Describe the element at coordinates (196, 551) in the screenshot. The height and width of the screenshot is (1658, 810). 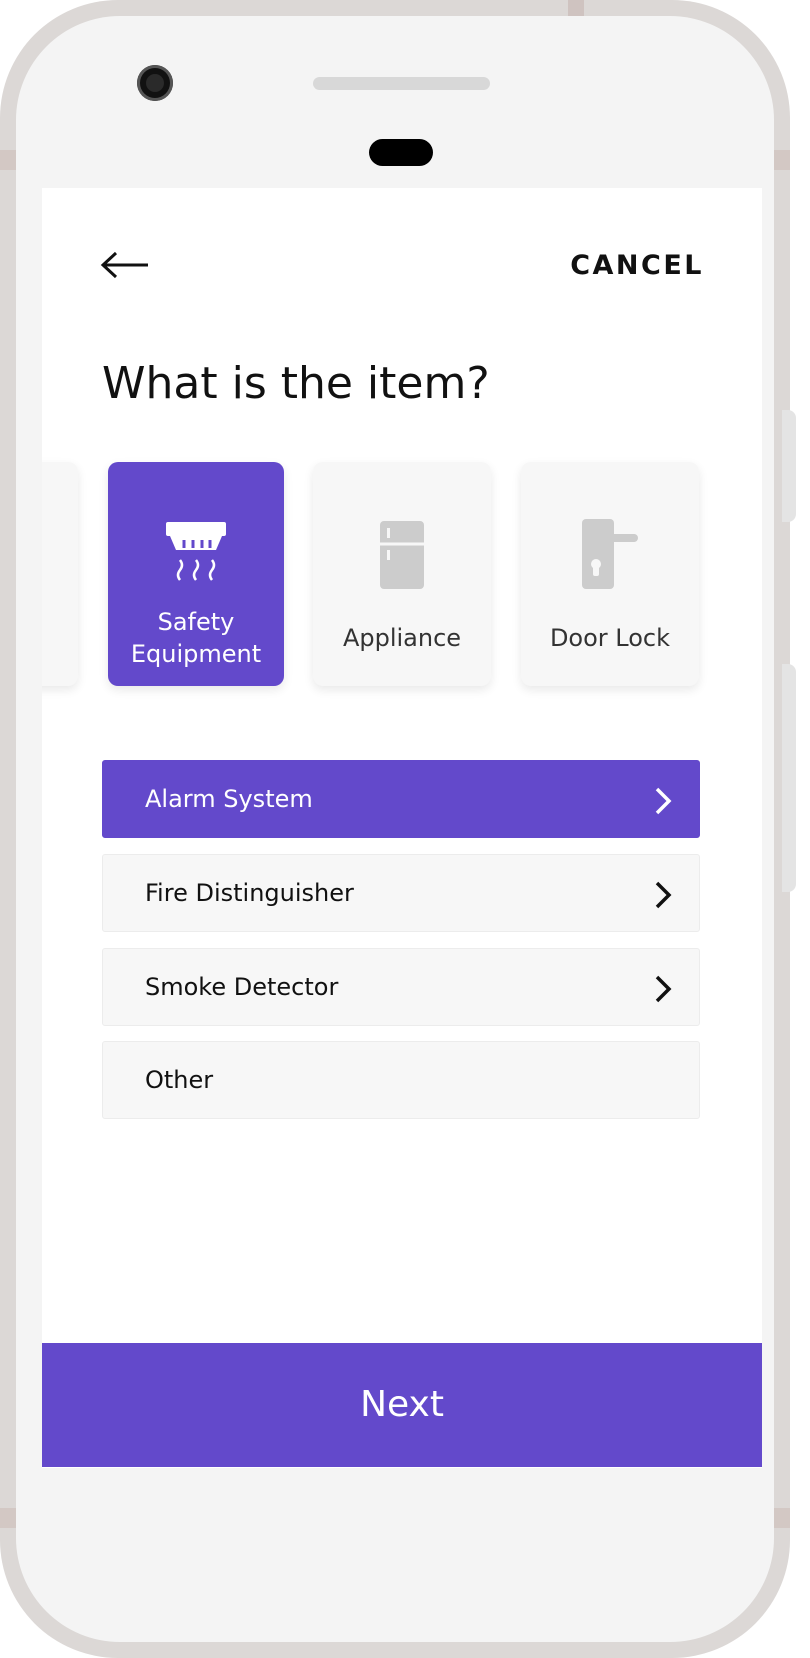
I see `smoke-detector-icon` at that location.